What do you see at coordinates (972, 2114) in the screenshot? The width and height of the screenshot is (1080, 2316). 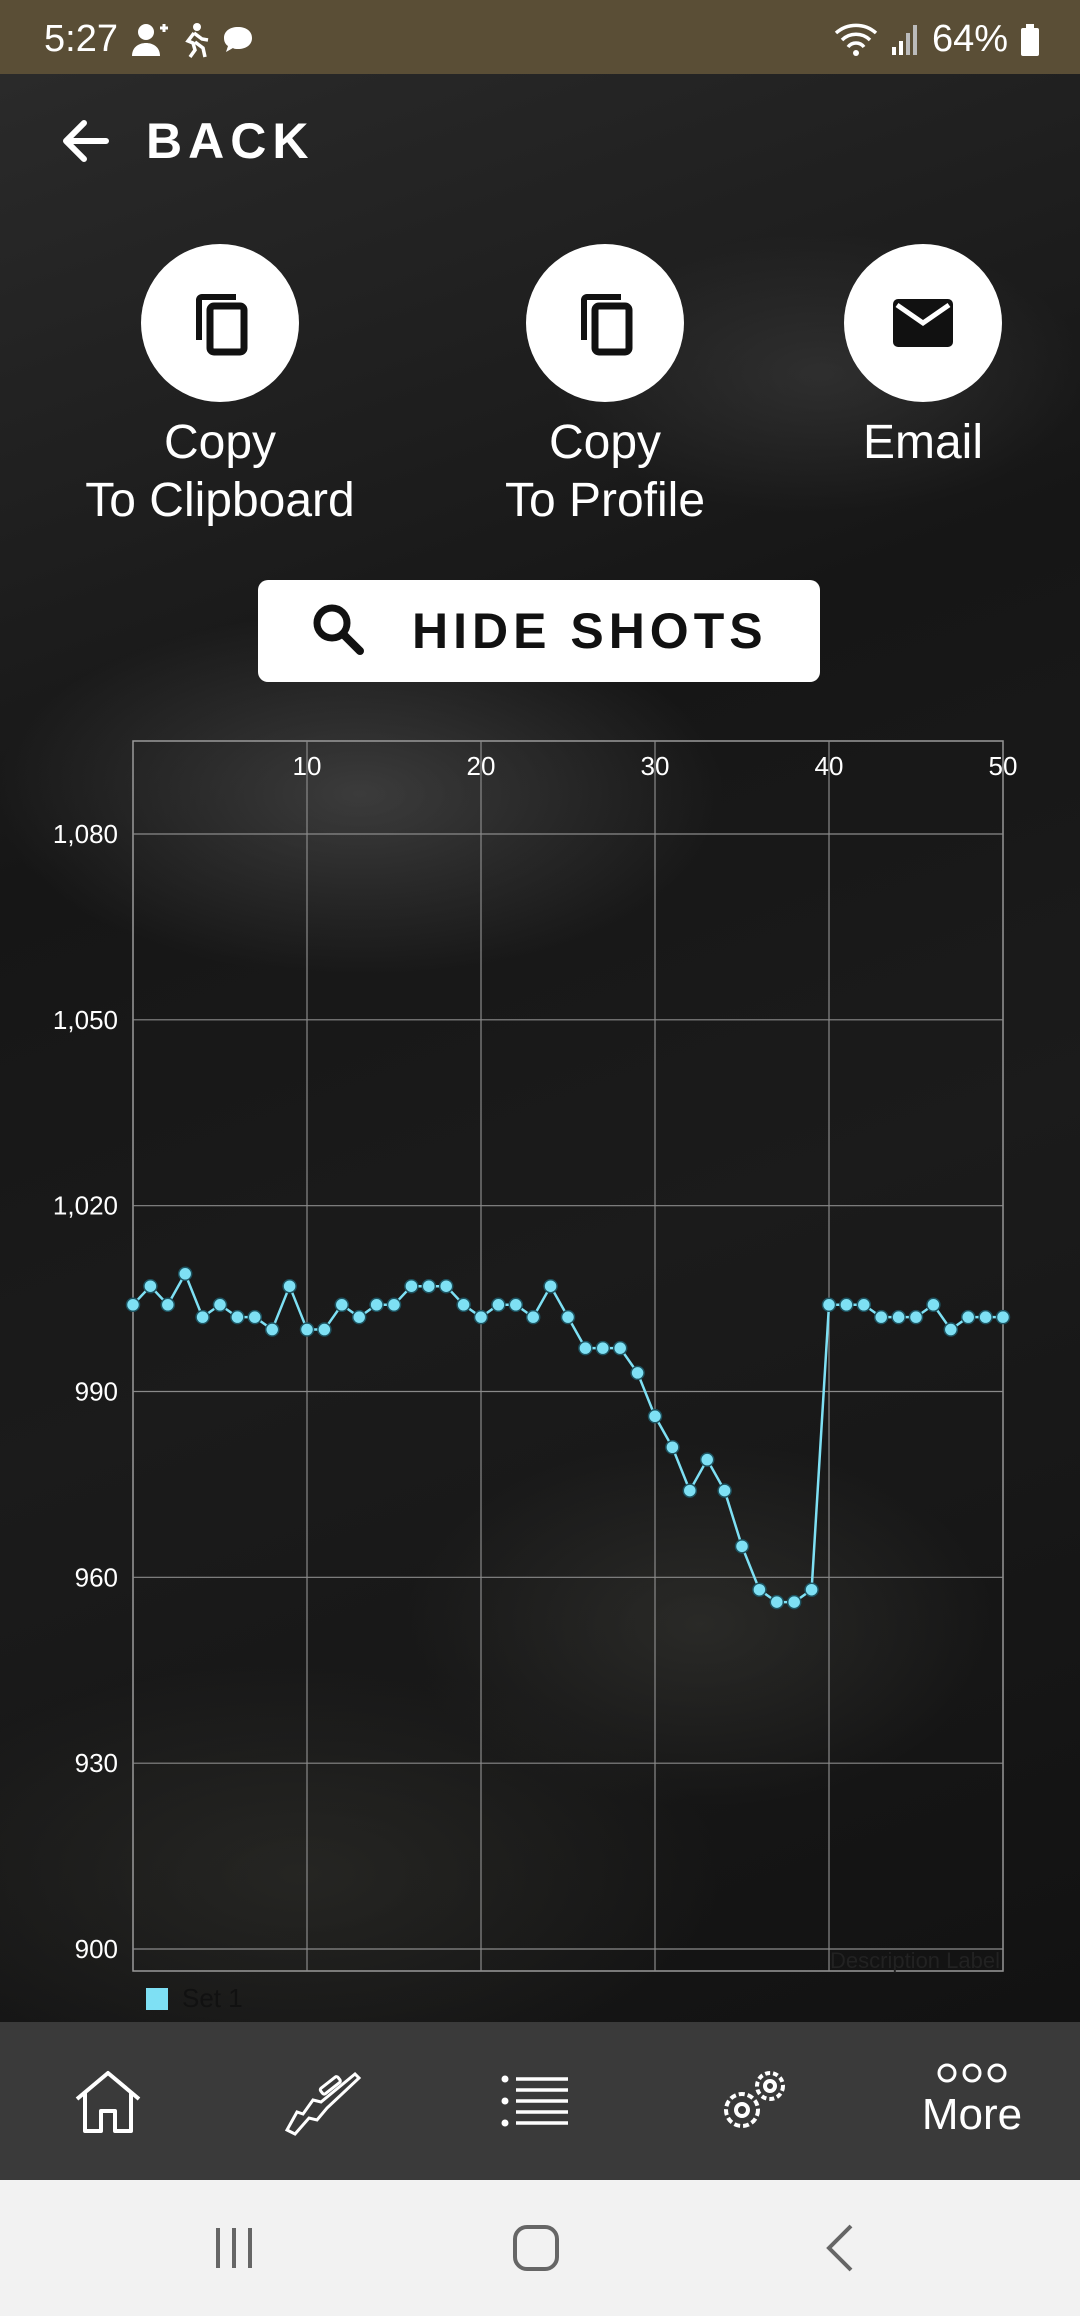 I see `nav-more-label: More` at bounding box center [972, 2114].